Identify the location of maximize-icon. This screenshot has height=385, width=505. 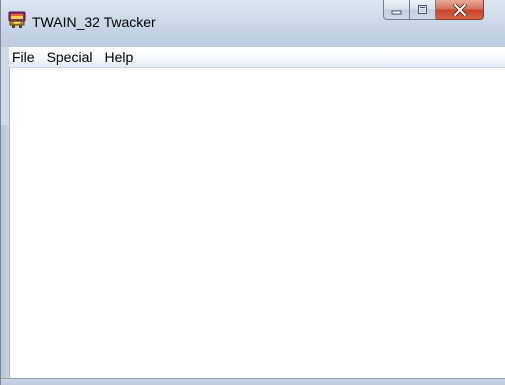
(422, 9).